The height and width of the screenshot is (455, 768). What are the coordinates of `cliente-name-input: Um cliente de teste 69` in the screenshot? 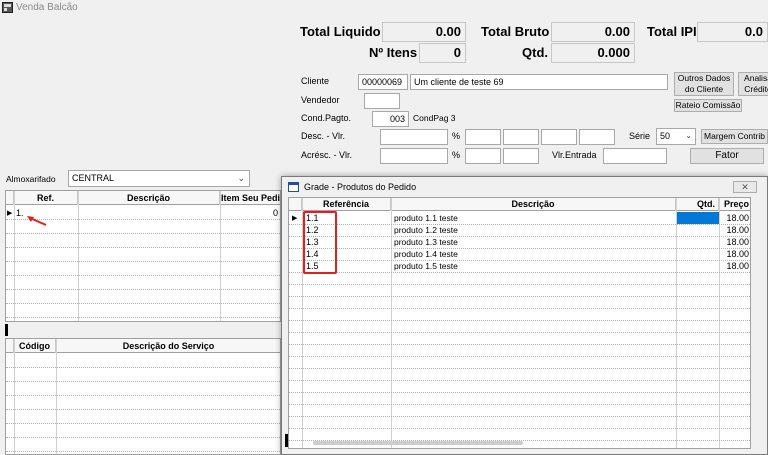 It's located at (539, 82).